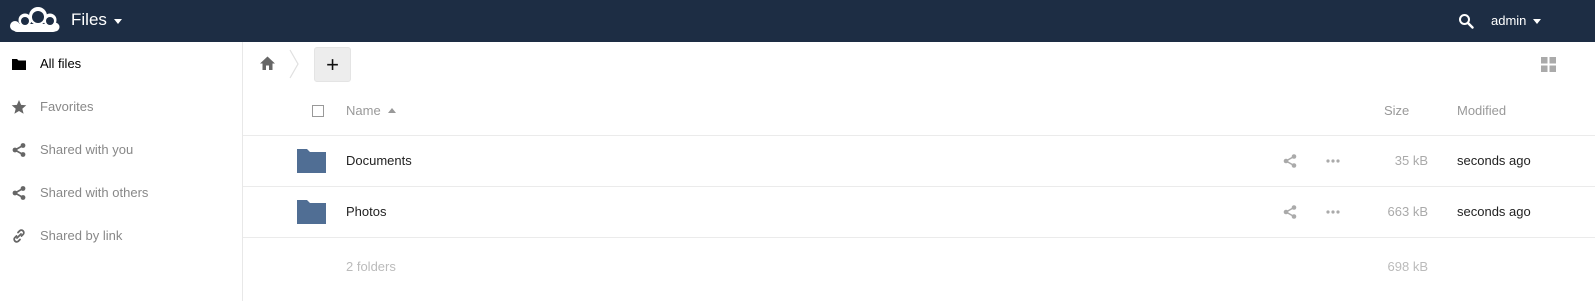 The height and width of the screenshot is (301, 1595). What do you see at coordinates (67, 106) in the screenshot?
I see `sidebar-item-label: Favorites` at bounding box center [67, 106].